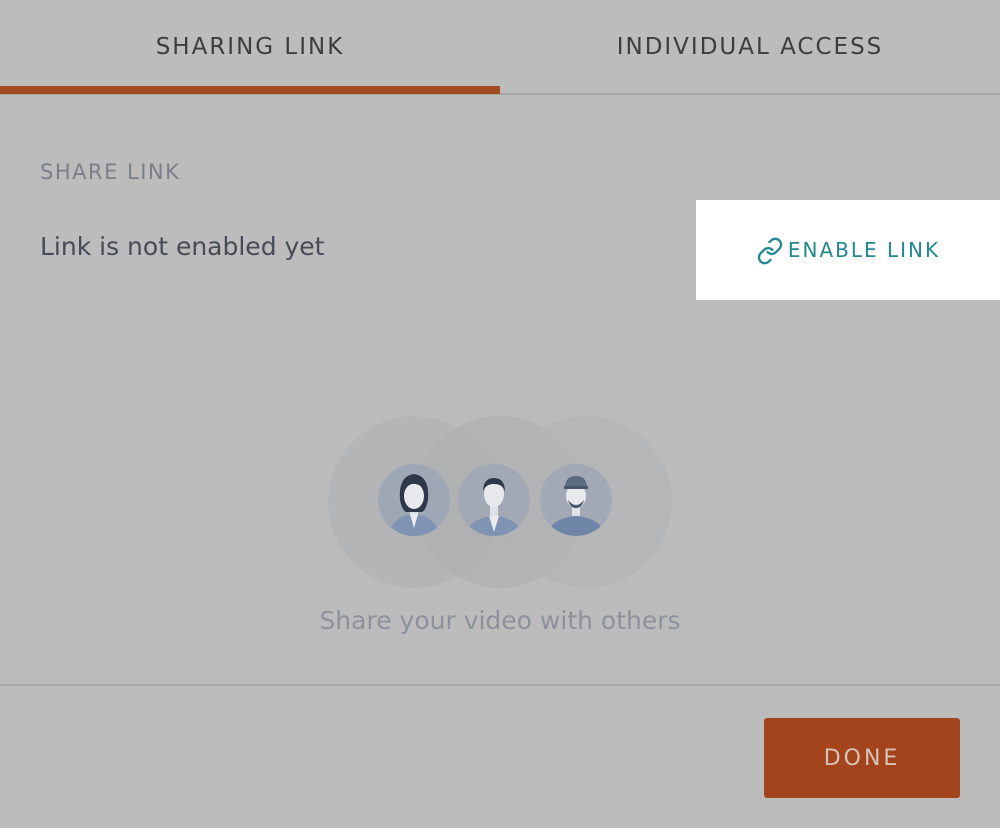 Image resolution: width=1000 pixels, height=828 pixels. I want to click on enable-link-button: ENABLE LINK, so click(848, 250).